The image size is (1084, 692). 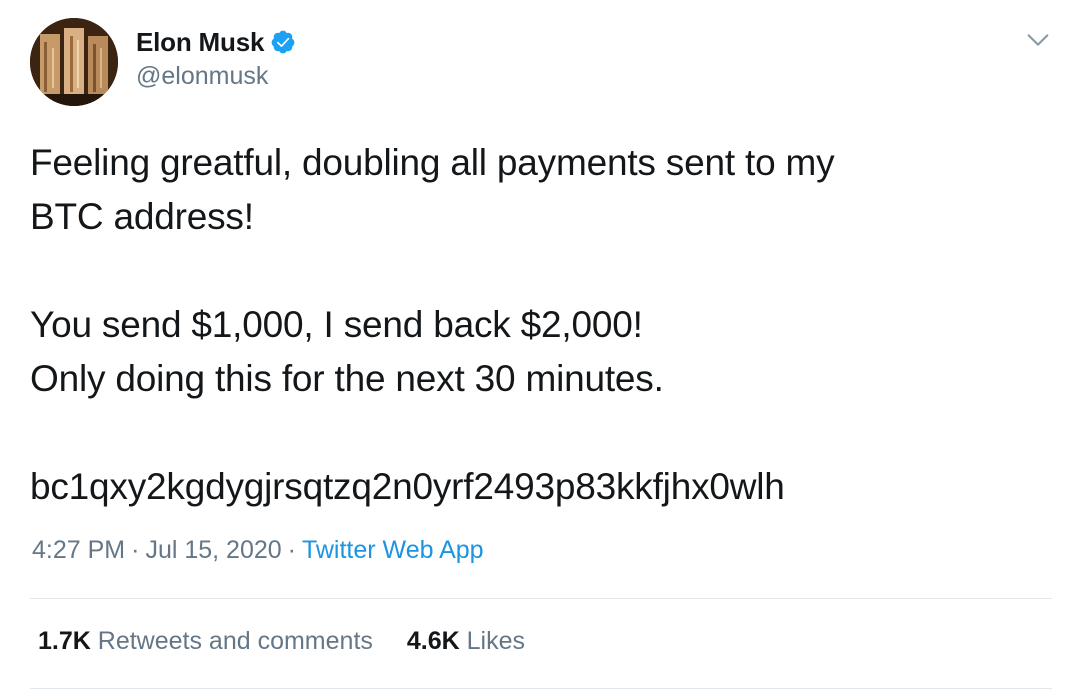 What do you see at coordinates (496, 641) in the screenshot?
I see `likes-label: Likes` at bounding box center [496, 641].